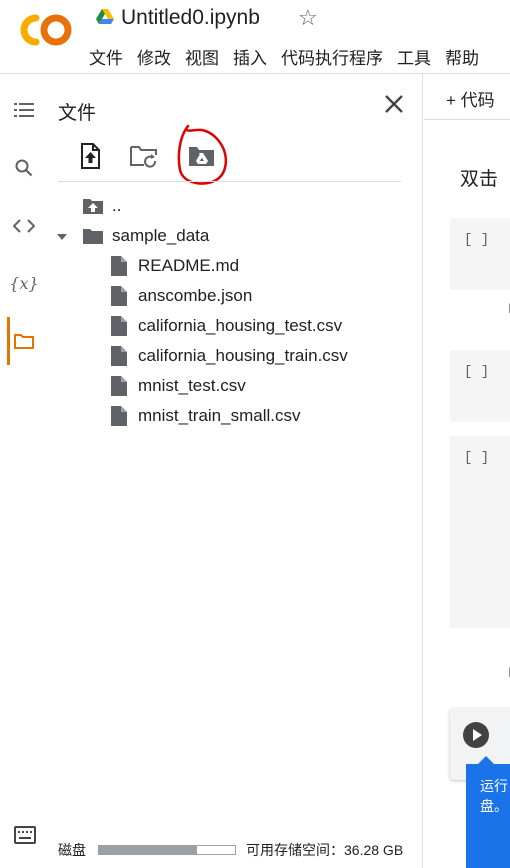 This screenshot has width=510, height=868. I want to click on refresh-folder-icon, so click(144, 156).